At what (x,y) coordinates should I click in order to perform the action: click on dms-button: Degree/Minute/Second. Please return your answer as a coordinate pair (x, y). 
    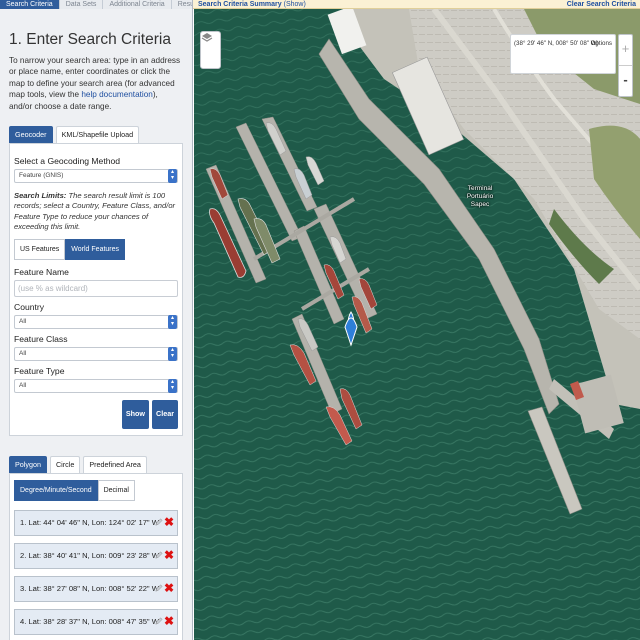
    Looking at the image, I should click on (56, 490).